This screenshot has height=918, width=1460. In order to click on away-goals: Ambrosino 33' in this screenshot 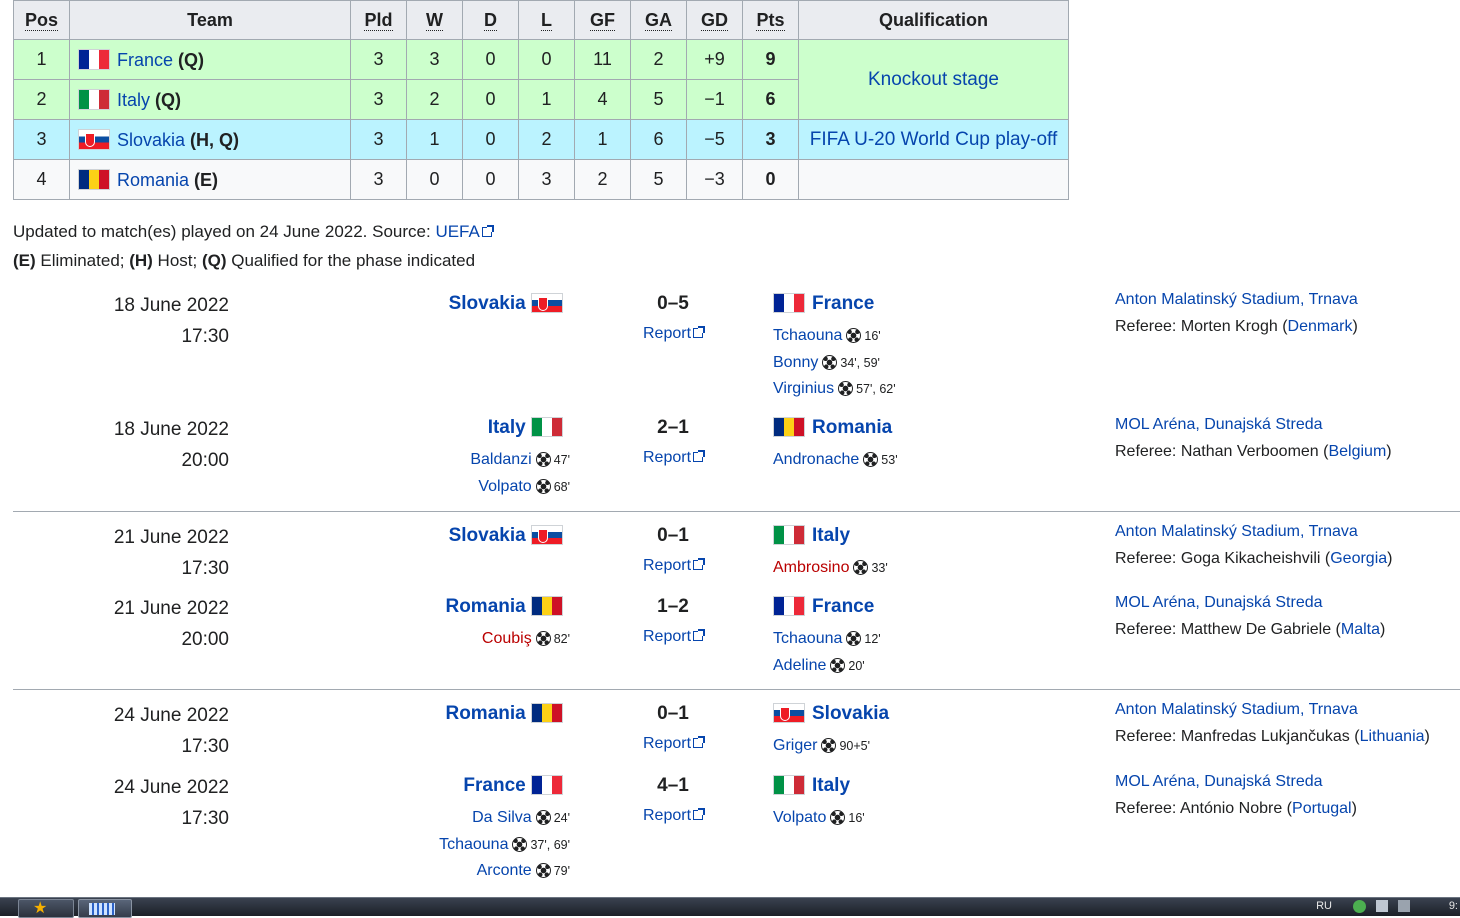, I will do `click(830, 568)`.